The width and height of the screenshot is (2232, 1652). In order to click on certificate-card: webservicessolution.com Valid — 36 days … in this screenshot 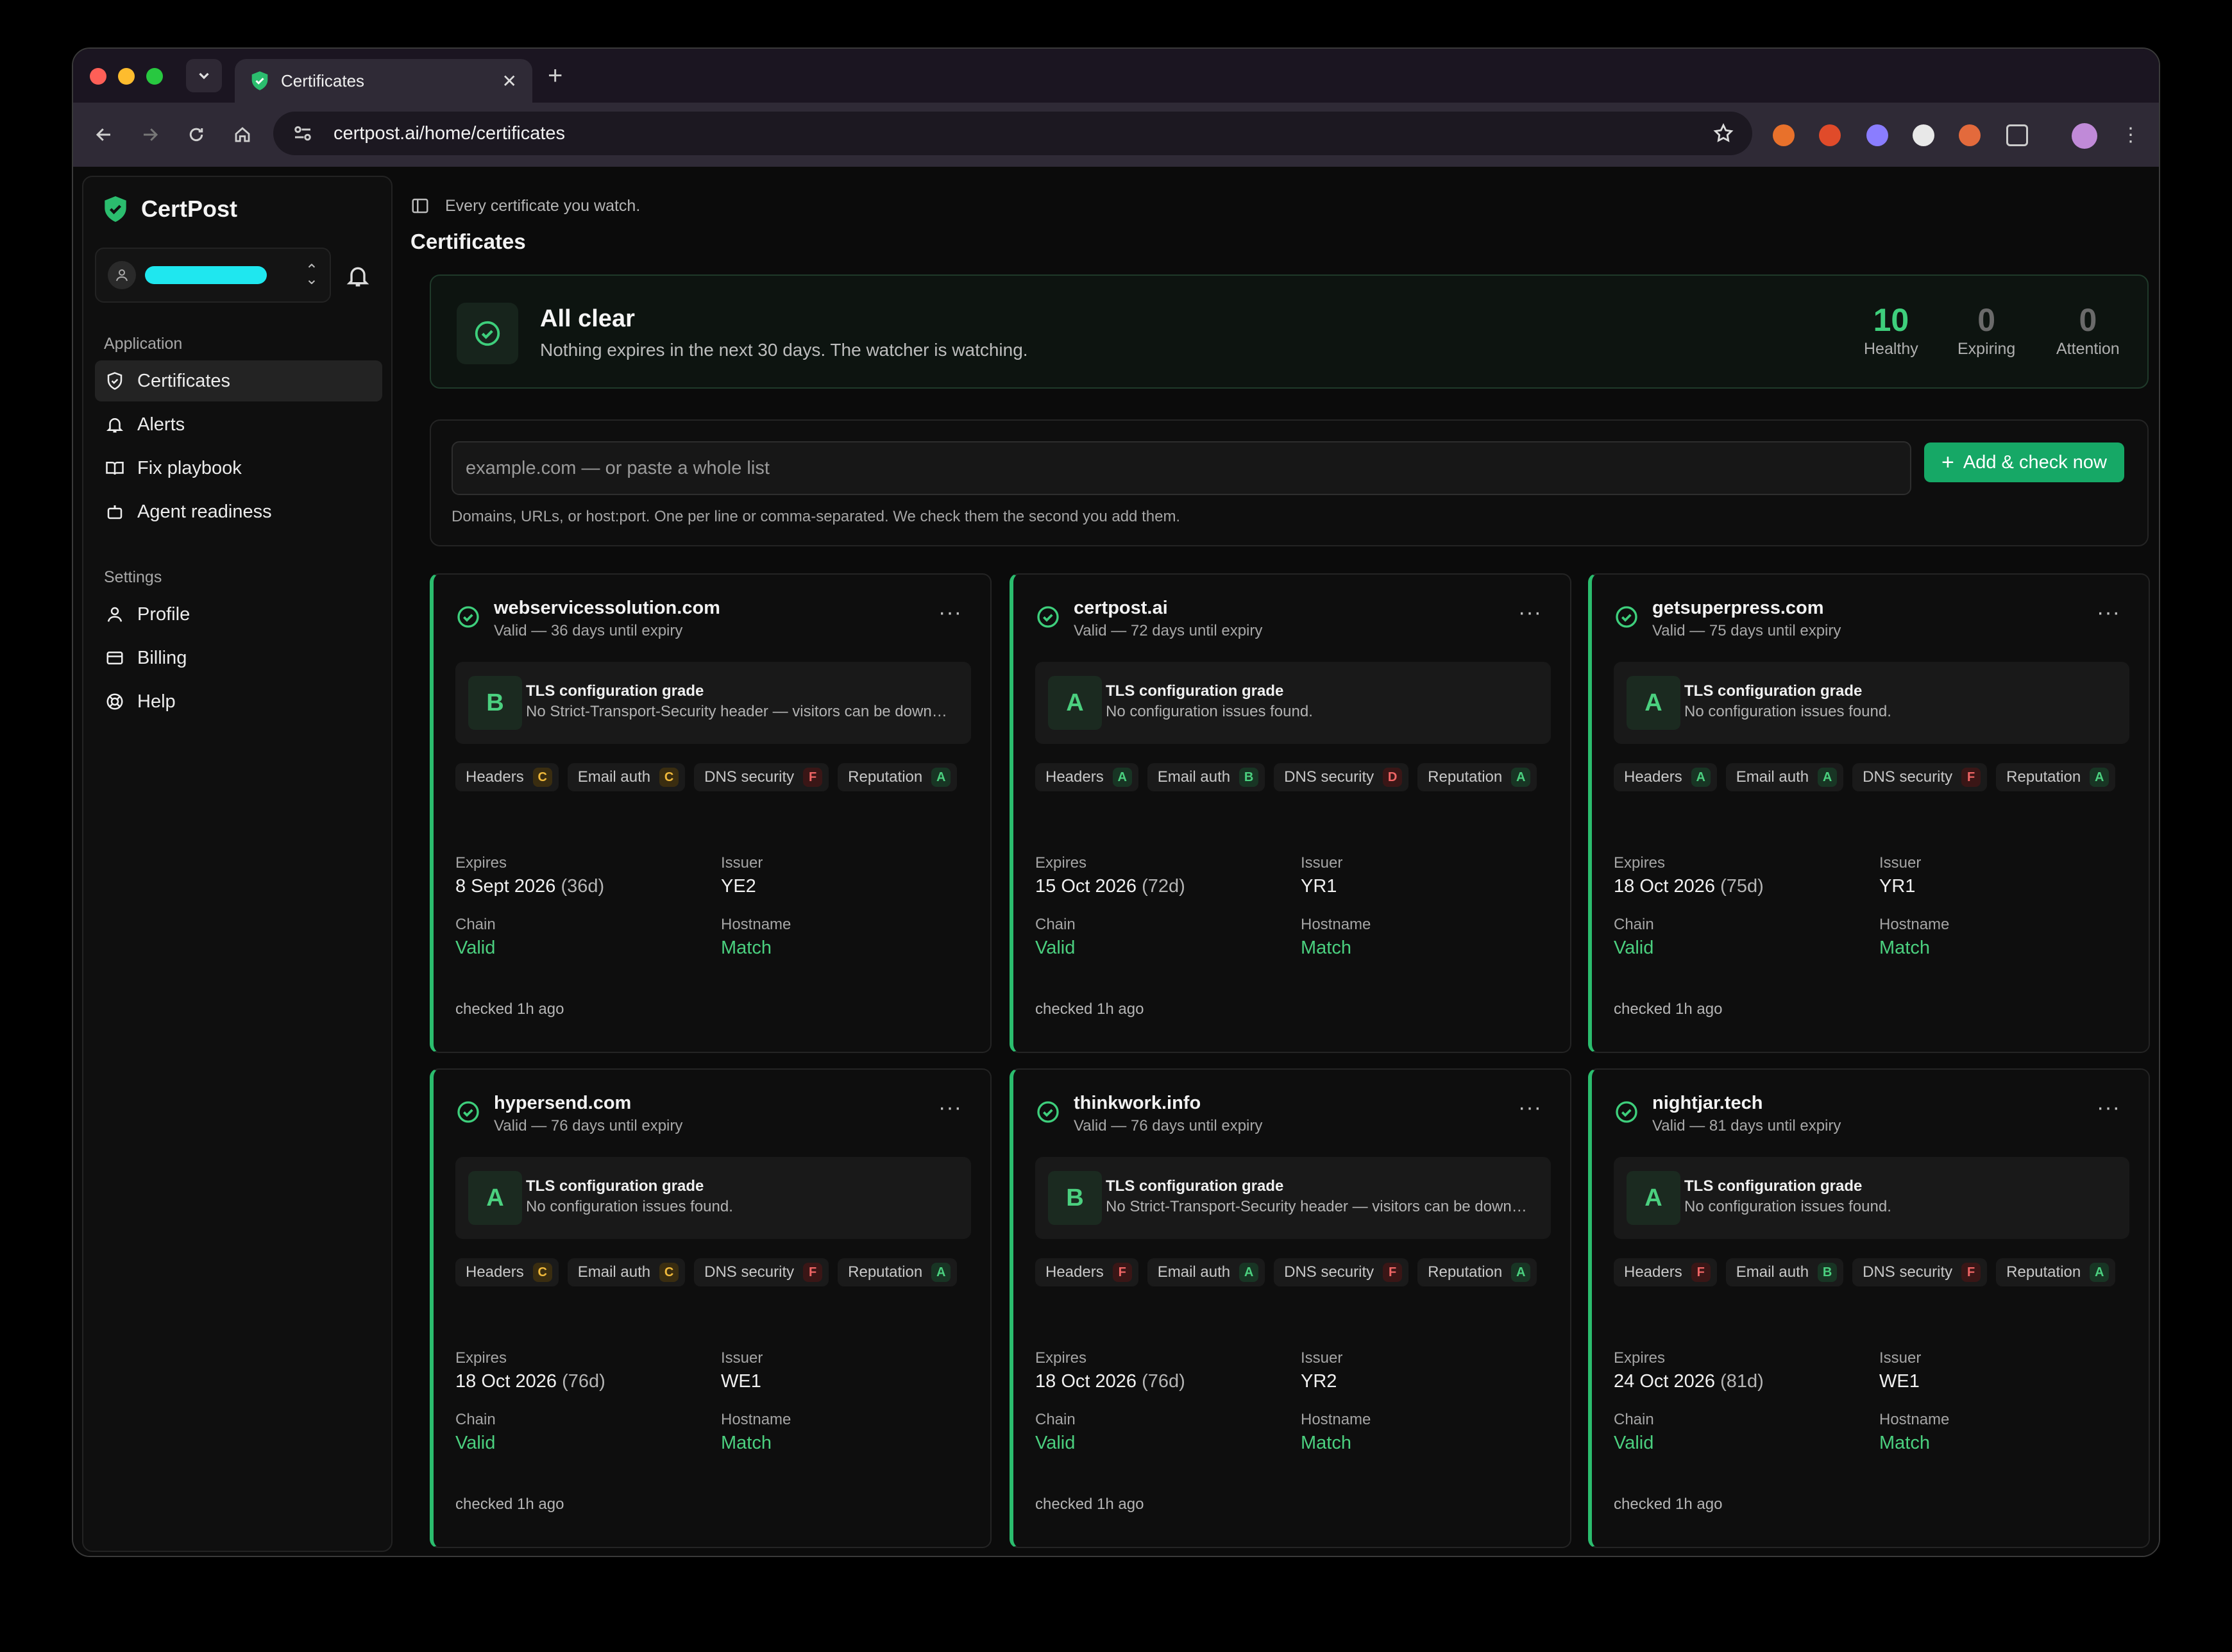, I will do `click(711, 813)`.